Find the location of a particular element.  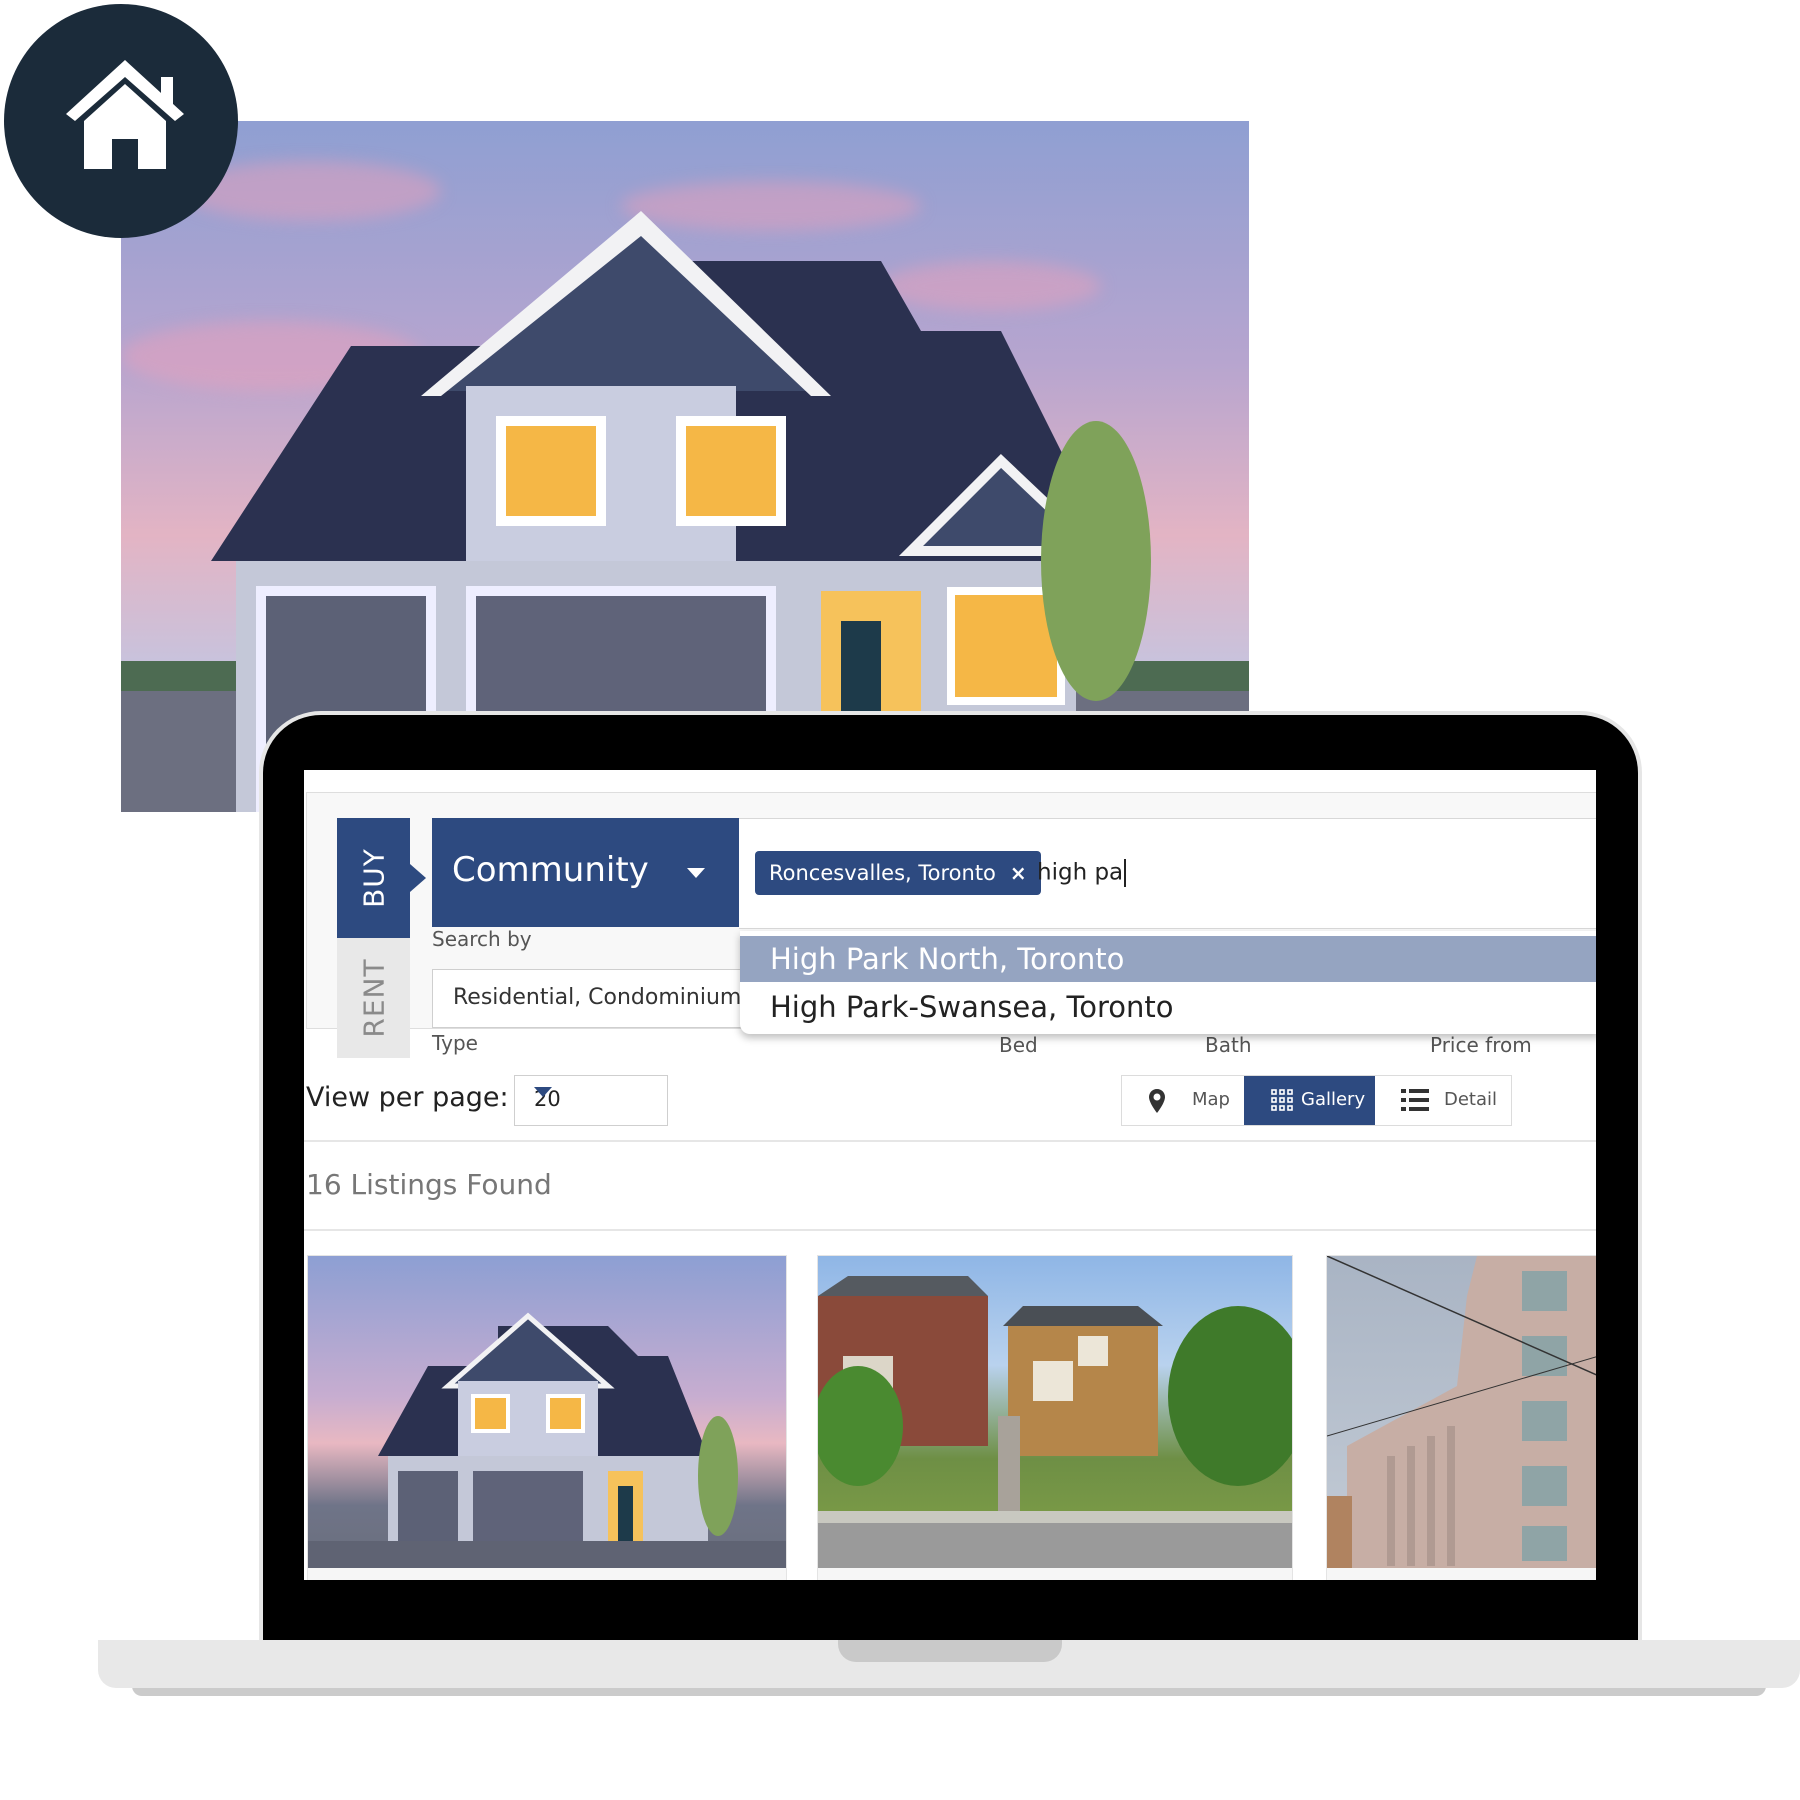

property-type-label: Type is located at coordinates (455, 1043).